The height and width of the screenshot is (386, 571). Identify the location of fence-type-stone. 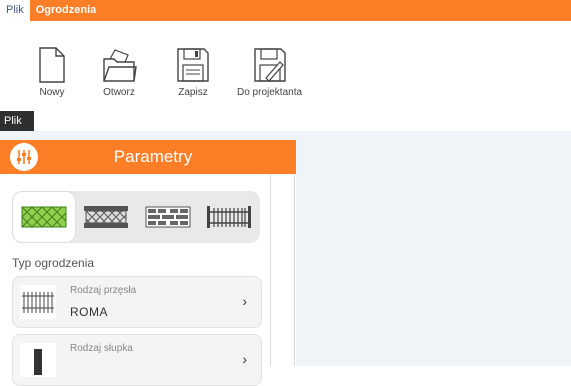
(107, 217).